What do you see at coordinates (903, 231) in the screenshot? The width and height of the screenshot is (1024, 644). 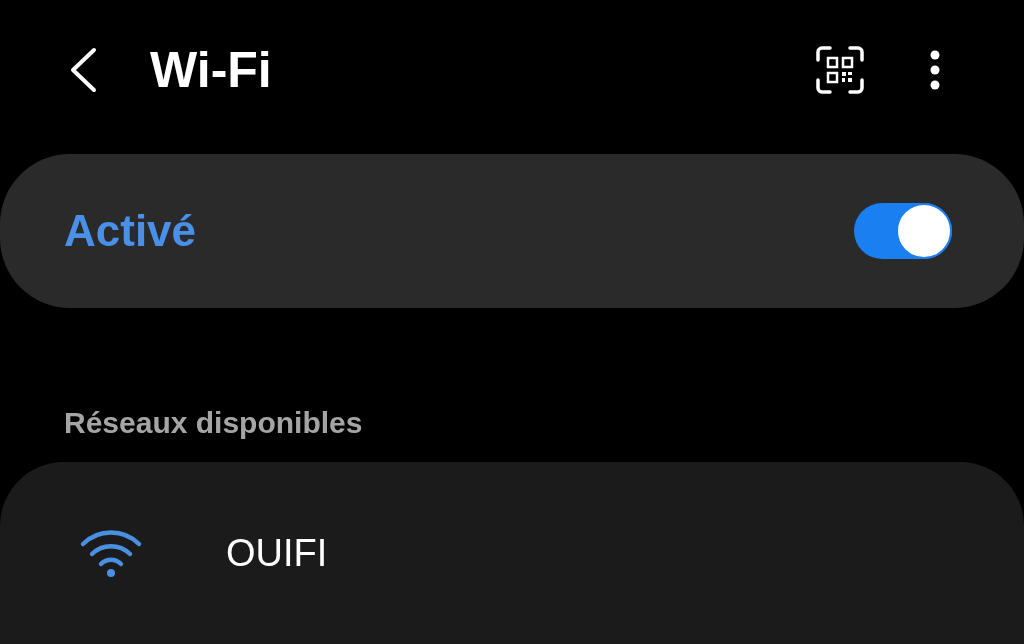 I see `wifi-switch` at bounding box center [903, 231].